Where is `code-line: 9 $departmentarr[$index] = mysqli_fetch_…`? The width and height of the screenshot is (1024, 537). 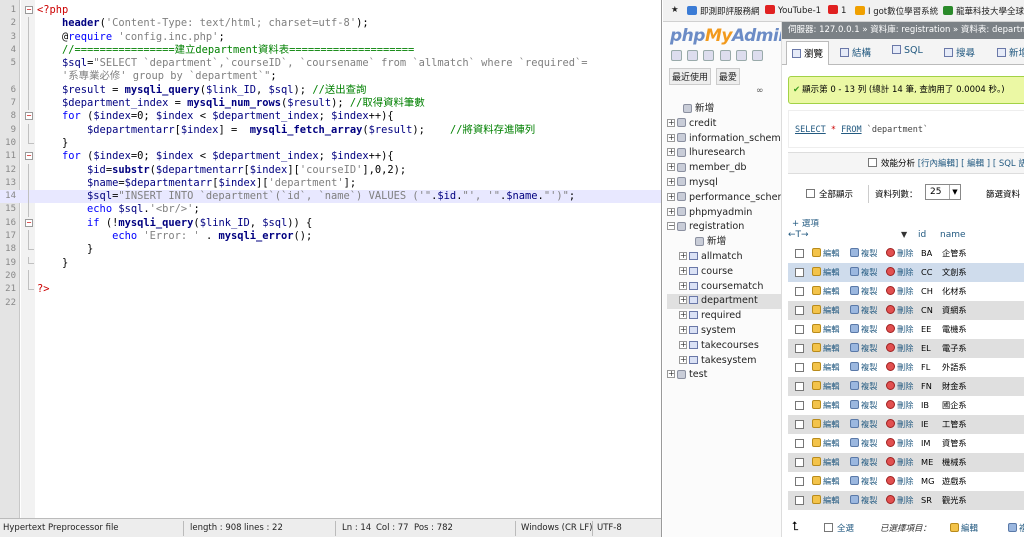 code-line: 9 $departmentarr[$index] = mysqli_fetch_… is located at coordinates (330, 130).